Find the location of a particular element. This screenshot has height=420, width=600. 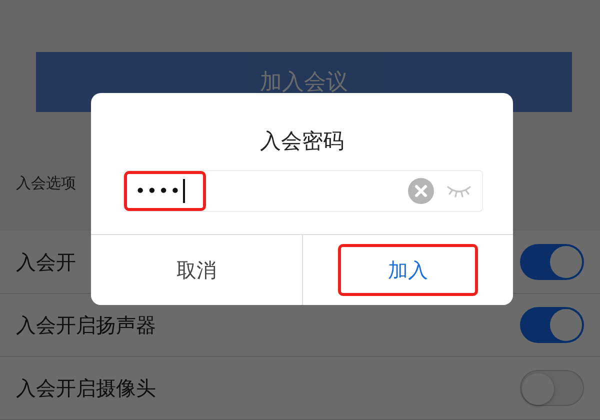

option-label: 入会开 is located at coordinates (46, 262).